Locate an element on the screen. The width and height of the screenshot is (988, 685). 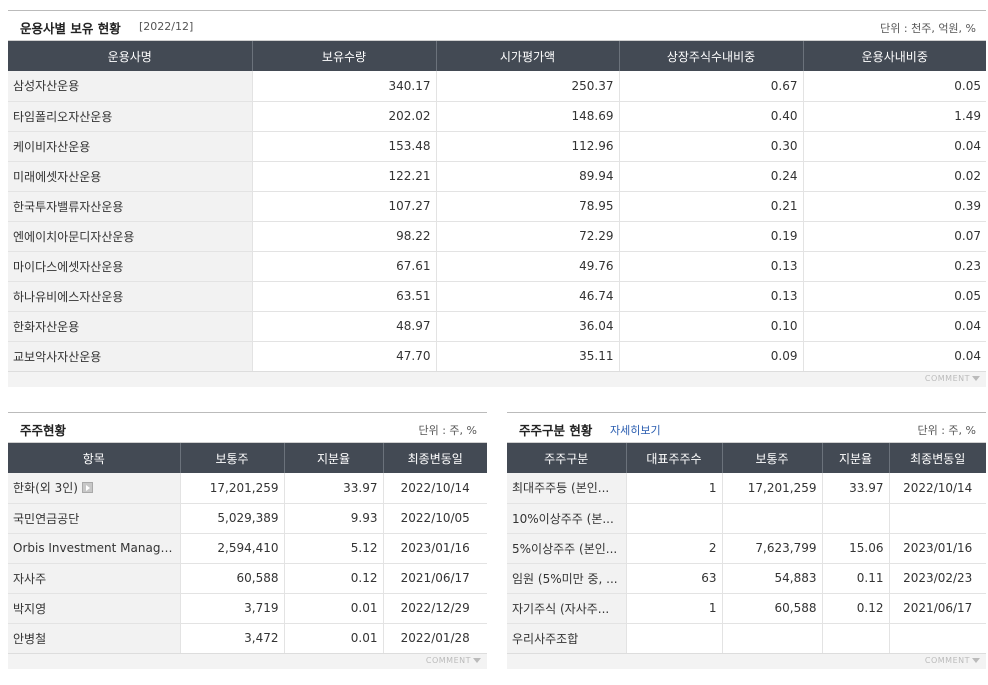
market-value-cell-text: 35.11 is located at coordinates (596, 356).